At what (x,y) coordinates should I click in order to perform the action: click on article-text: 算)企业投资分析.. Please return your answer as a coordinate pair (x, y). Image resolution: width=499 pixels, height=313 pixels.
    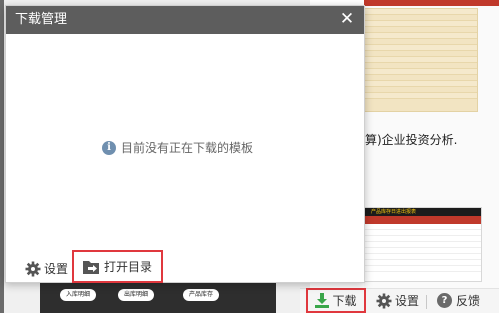
    Looking at the image, I should click on (411, 140).